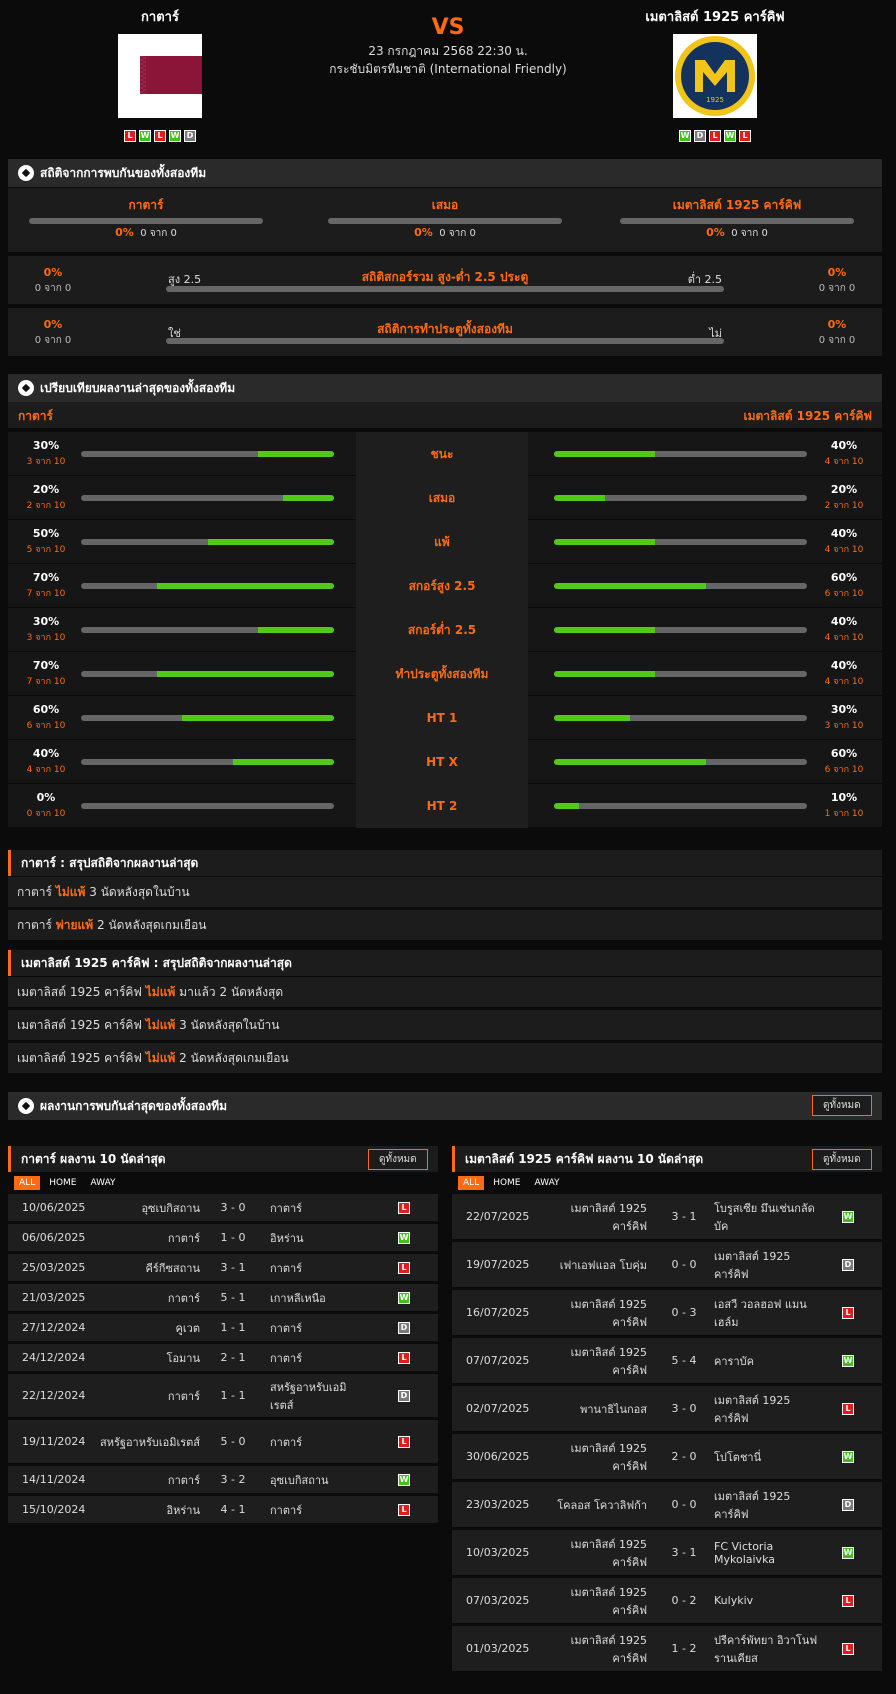 Image resolution: width=896 pixels, height=1694 pixels. Describe the element at coordinates (599, 1264) in the screenshot. I see `match-home-team: เฟาเอฟแอล โบคุ่ม` at that location.